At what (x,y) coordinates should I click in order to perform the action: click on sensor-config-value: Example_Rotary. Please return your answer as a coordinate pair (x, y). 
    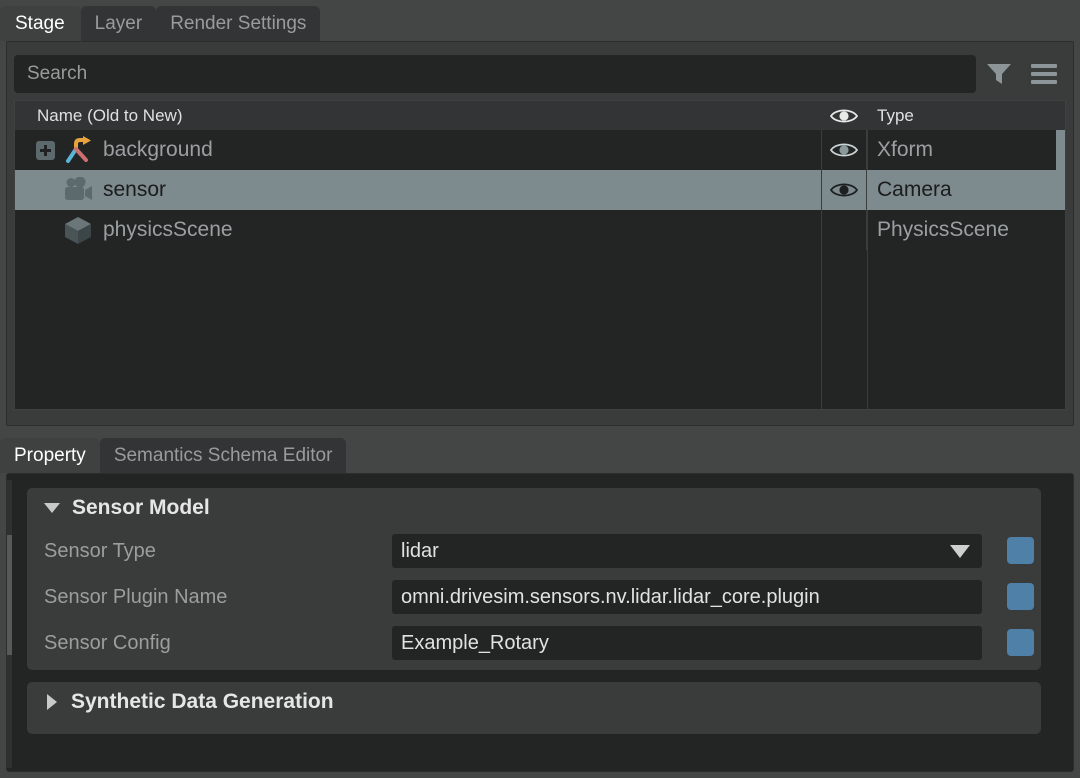
    Looking at the image, I should click on (475, 642).